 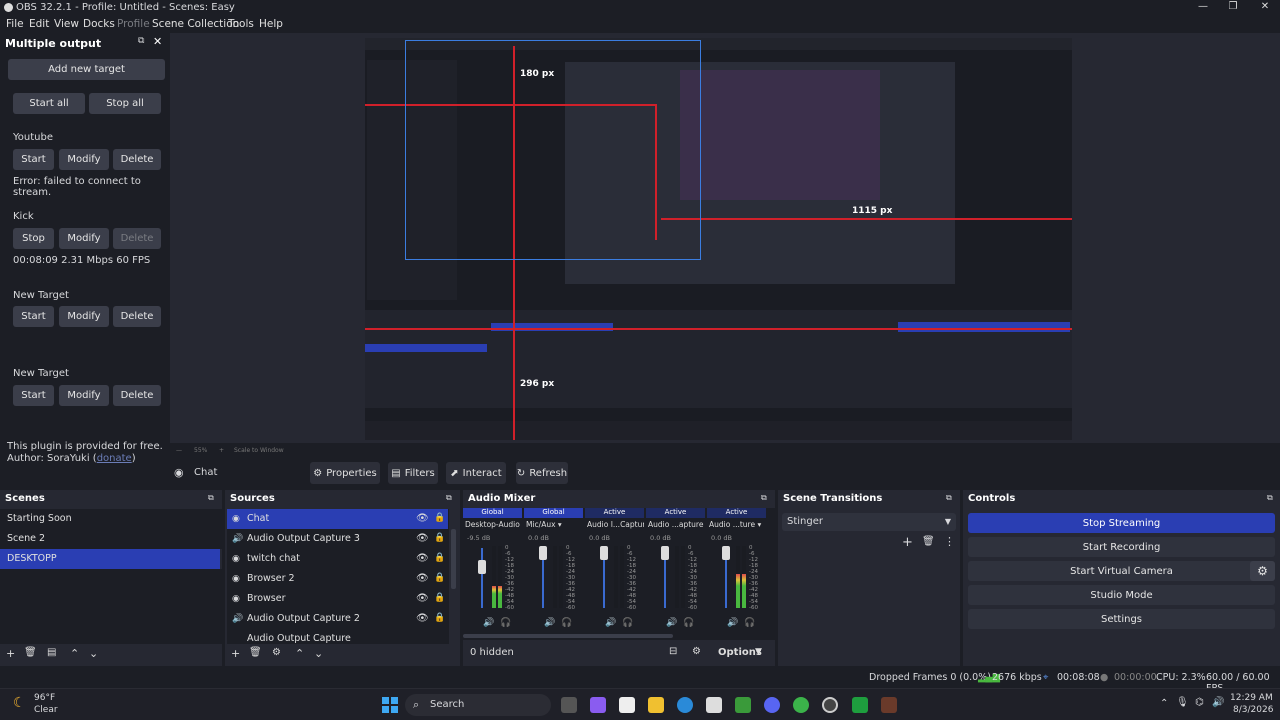 What do you see at coordinates (714, 705) in the screenshot?
I see `store-icon` at bounding box center [714, 705].